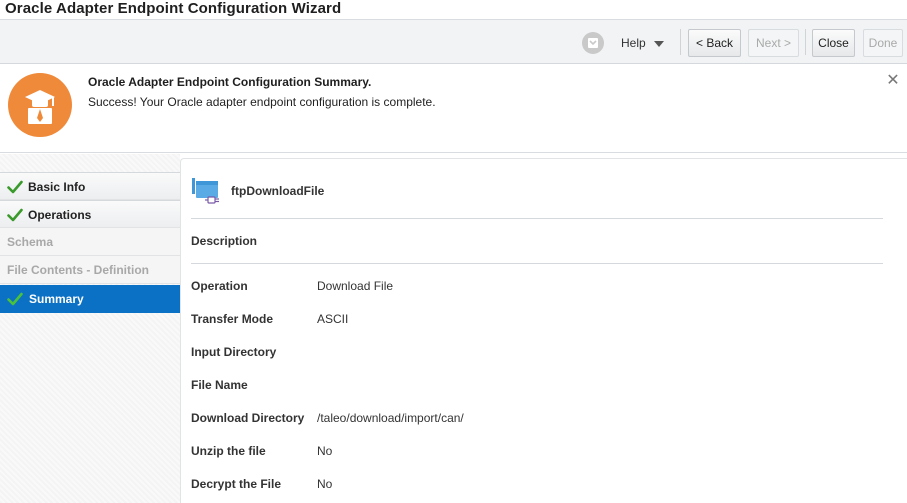 This screenshot has height=503, width=907. Describe the element at coordinates (224, 241) in the screenshot. I see `description-label: Description` at that location.